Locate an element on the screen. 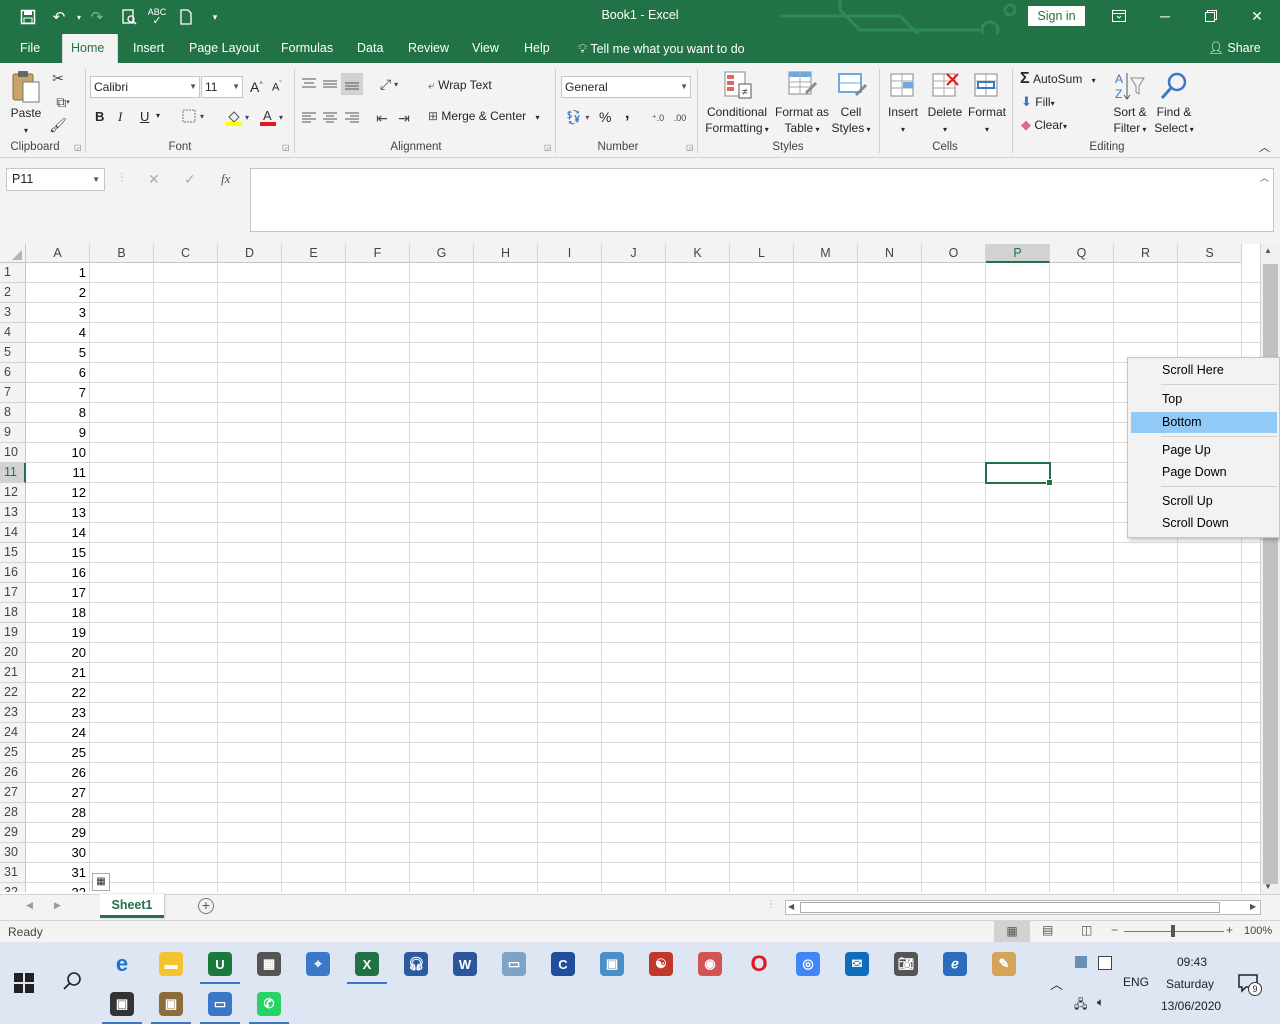  normal-view-icon: ▦ is located at coordinates (1012, 931).